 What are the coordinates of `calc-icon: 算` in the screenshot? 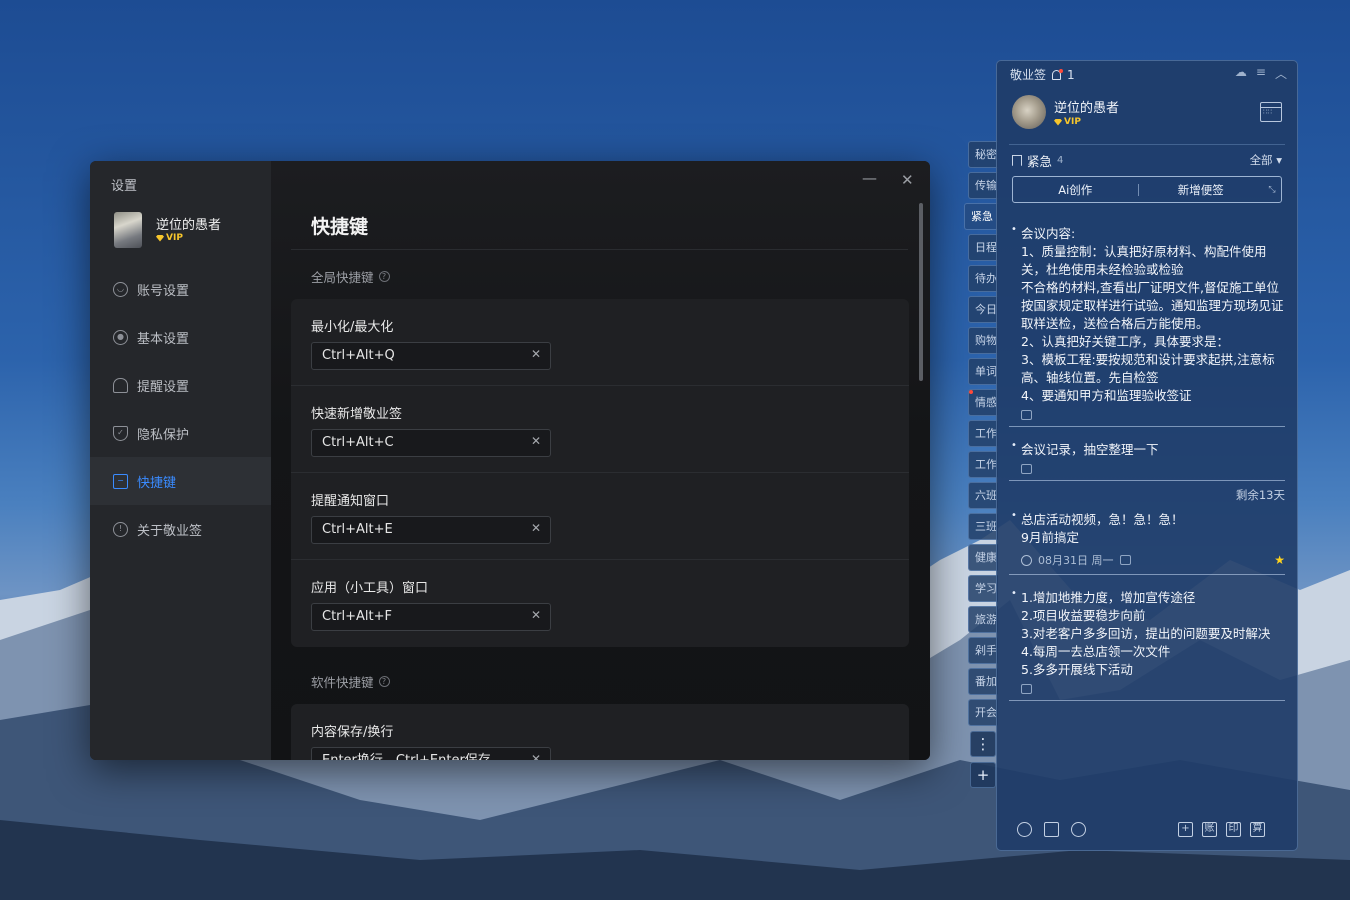 It's located at (1257, 829).